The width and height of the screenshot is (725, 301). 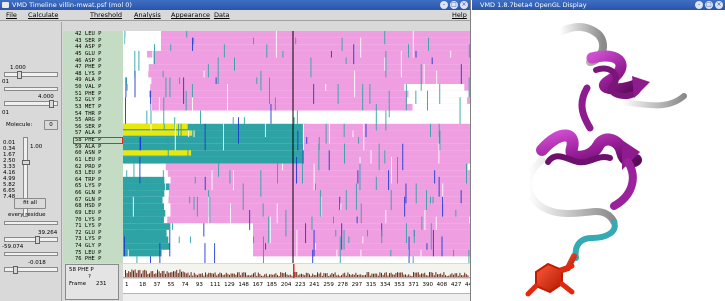 I want to click on molecule-selector: 0, so click(x=51, y=125).